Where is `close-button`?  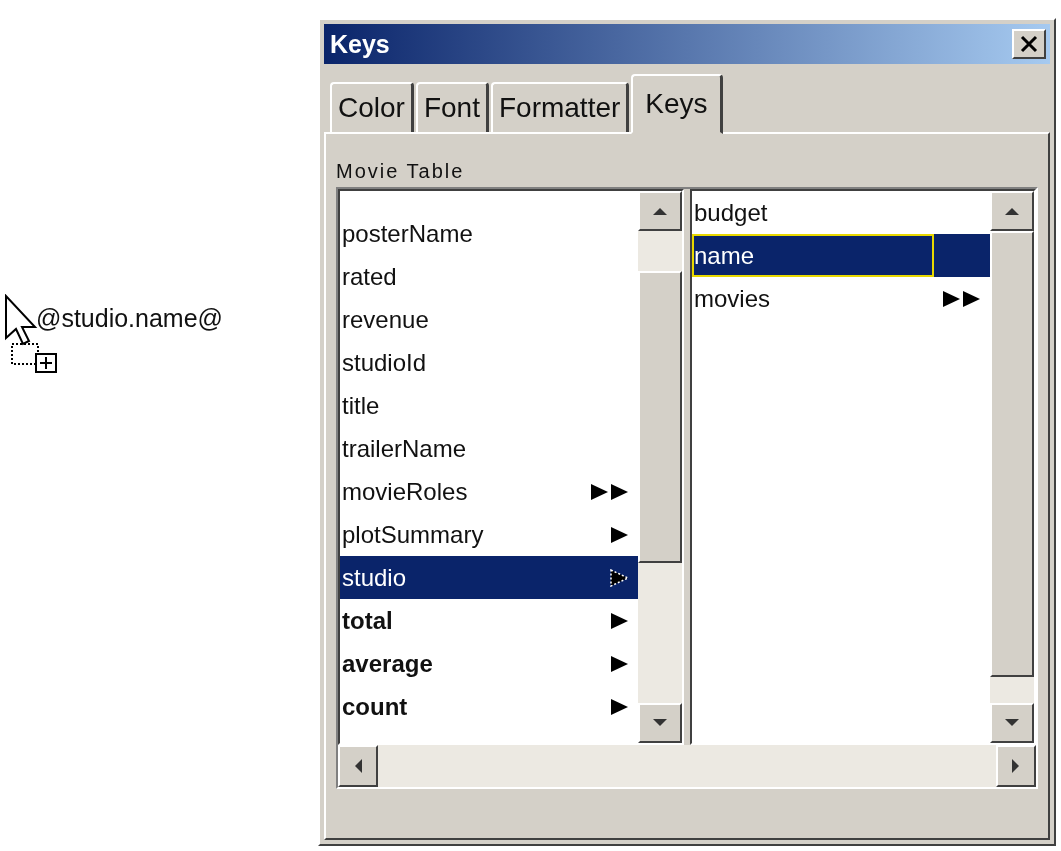 close-button is located at coordinates (1029, 44).